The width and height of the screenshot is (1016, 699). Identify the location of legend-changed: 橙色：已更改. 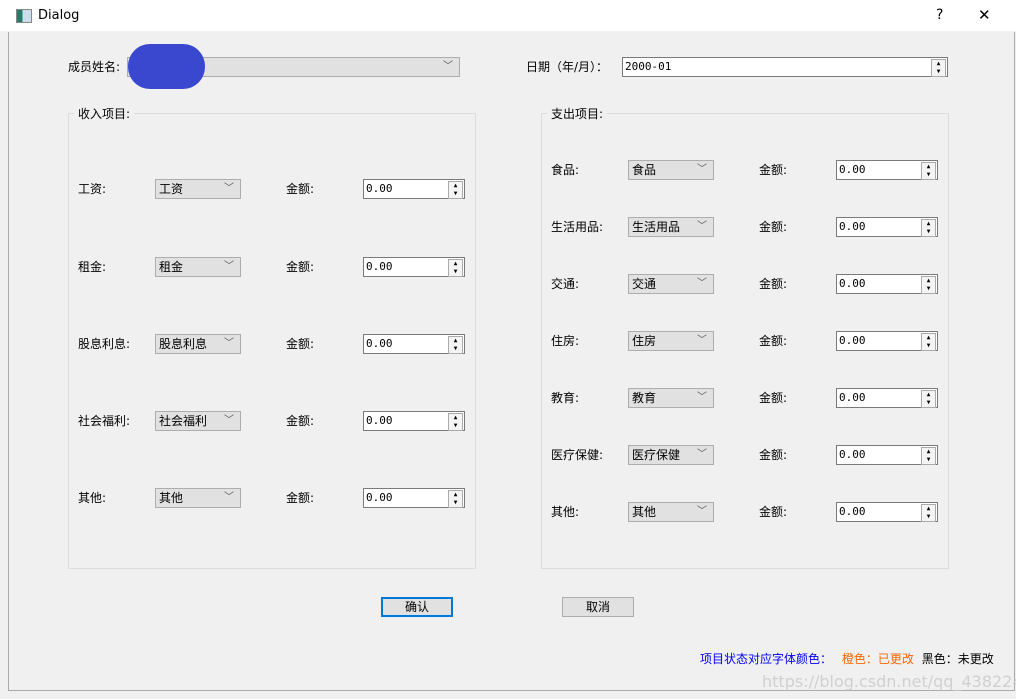
(877, 659).